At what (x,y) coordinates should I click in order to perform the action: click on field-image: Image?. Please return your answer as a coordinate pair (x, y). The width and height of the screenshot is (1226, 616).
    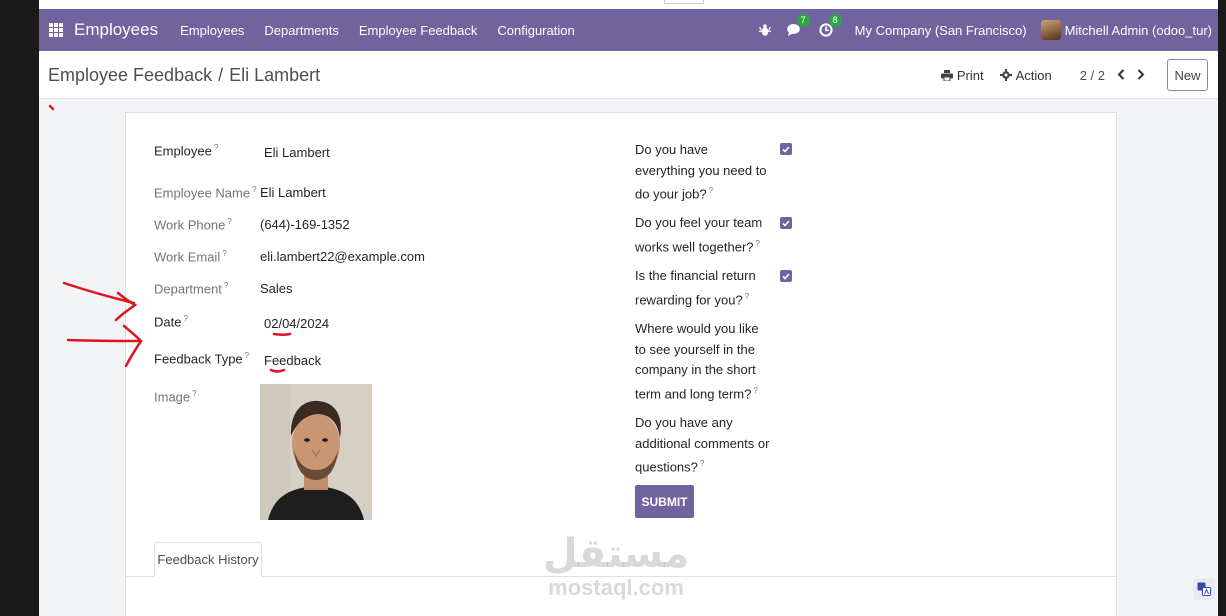
    Looking at the image, I should click on (207, 396).